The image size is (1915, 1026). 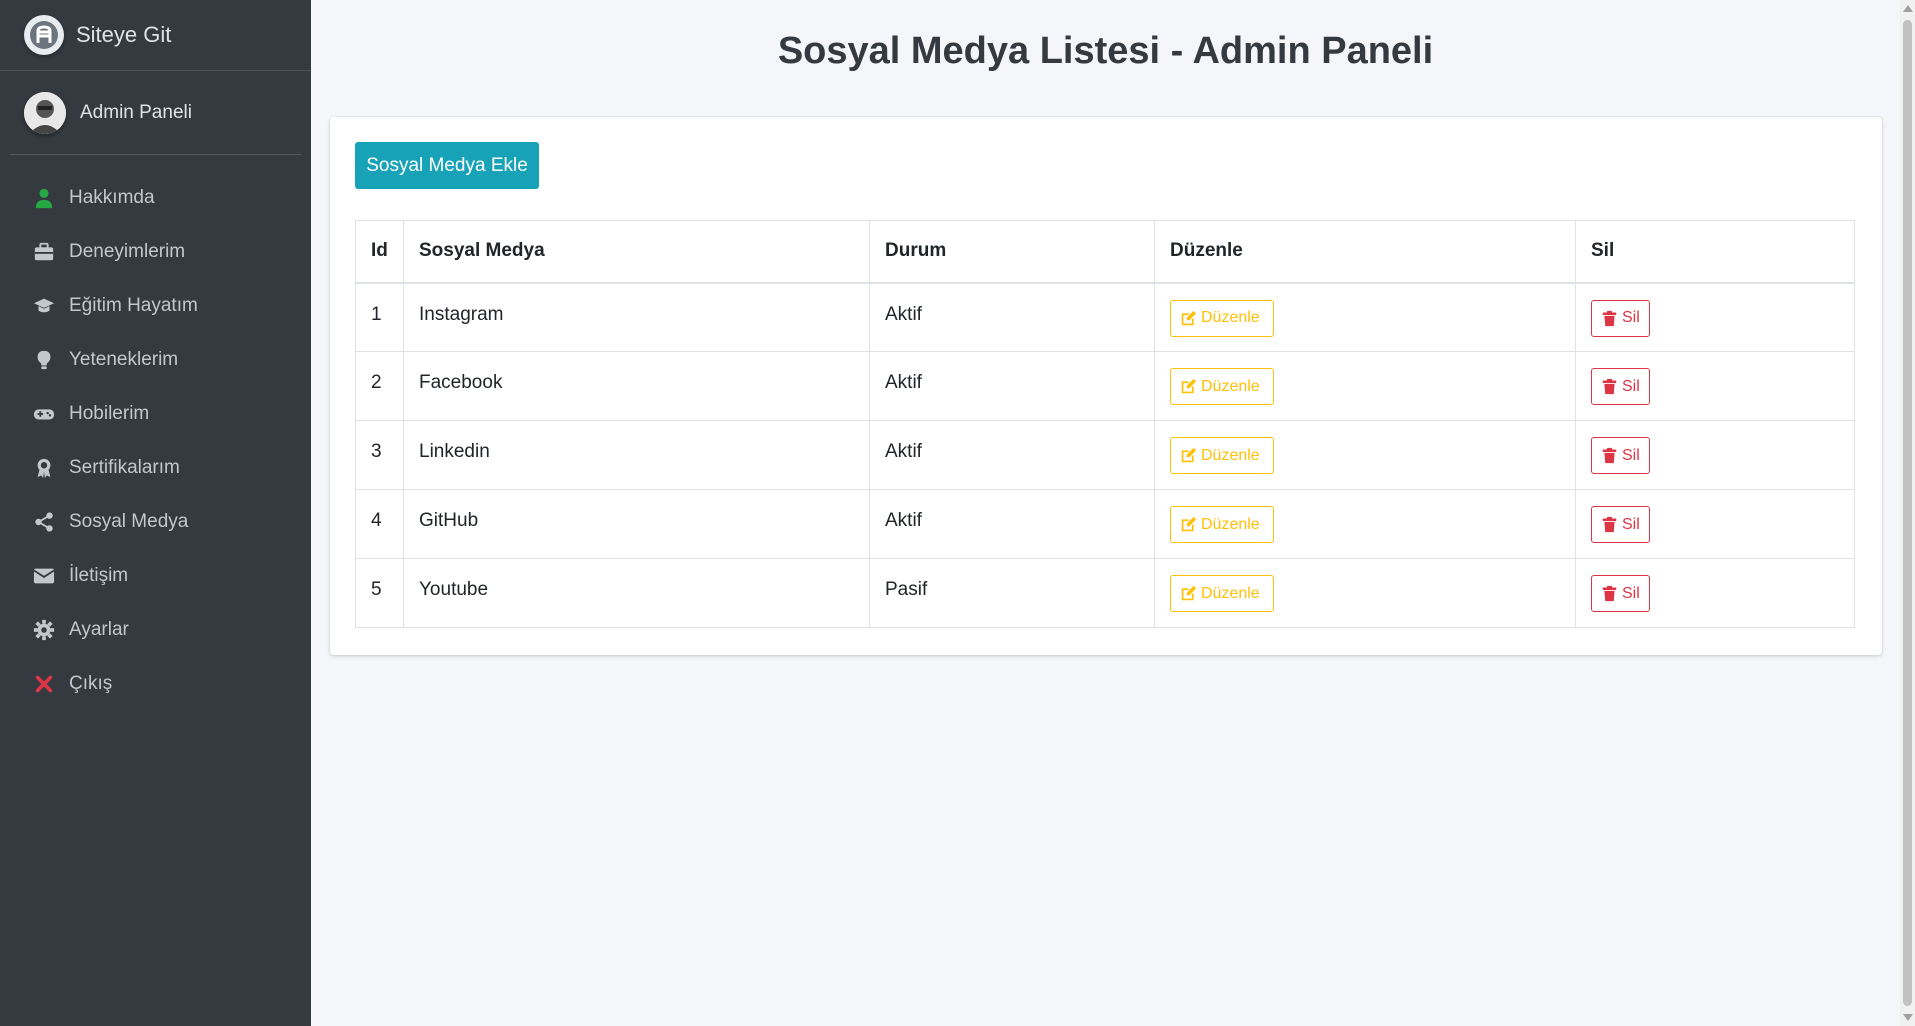 What do you see at coordinates (44, 522) in the screenshot?
I see `share-icon` at bounding box center [44, 522].